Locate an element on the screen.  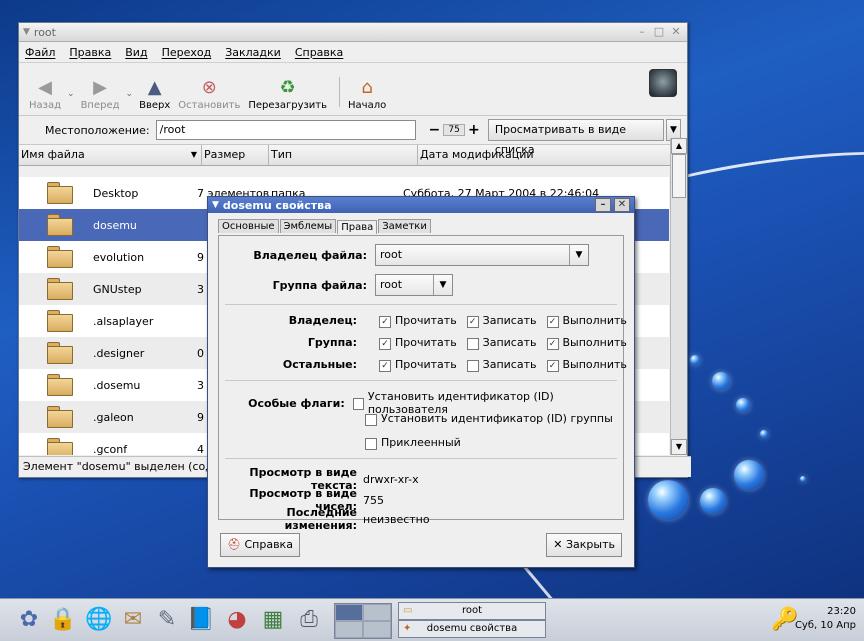
dialog-minimize-icon: – is located at coordinates (603, 205).